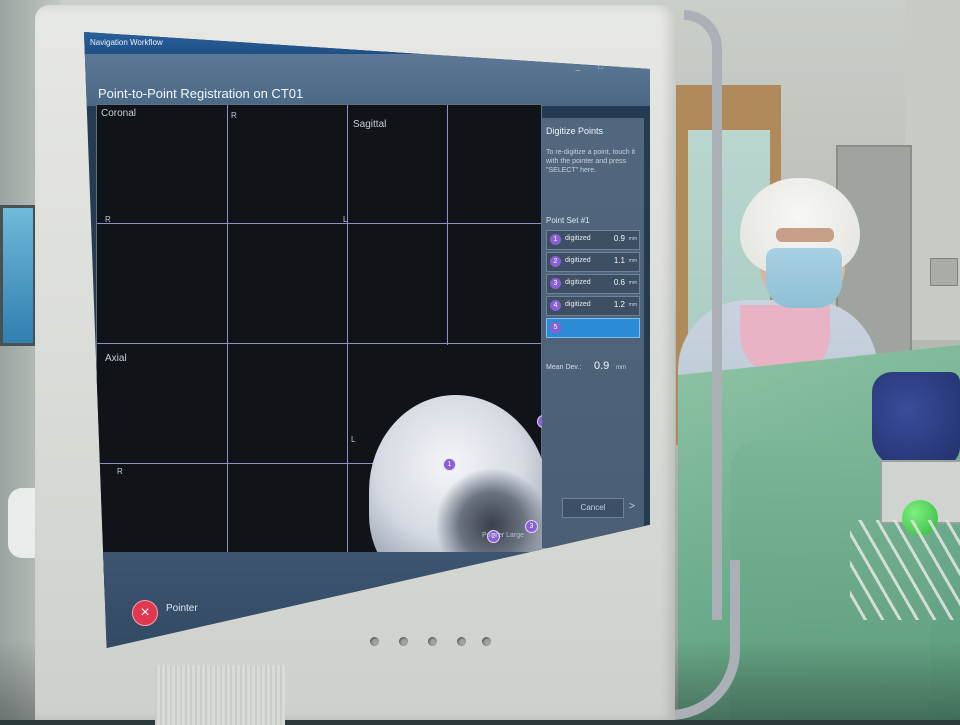 The width and height of the screenshot is (960, 725). Describe the element at coordinates (568, 220) in the screenshot. I see `point-set-label: Point Set #1` at that location.